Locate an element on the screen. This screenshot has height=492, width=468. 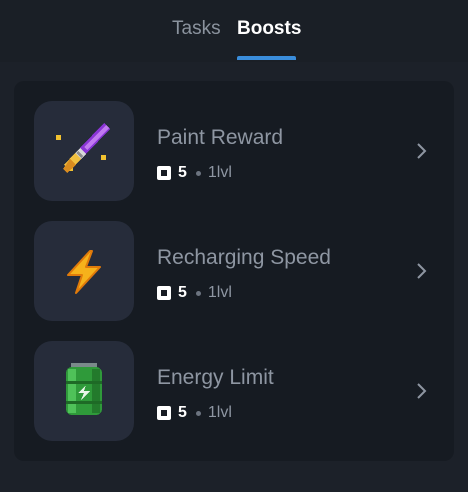
battery-icon is located at coordinates (84, 389).